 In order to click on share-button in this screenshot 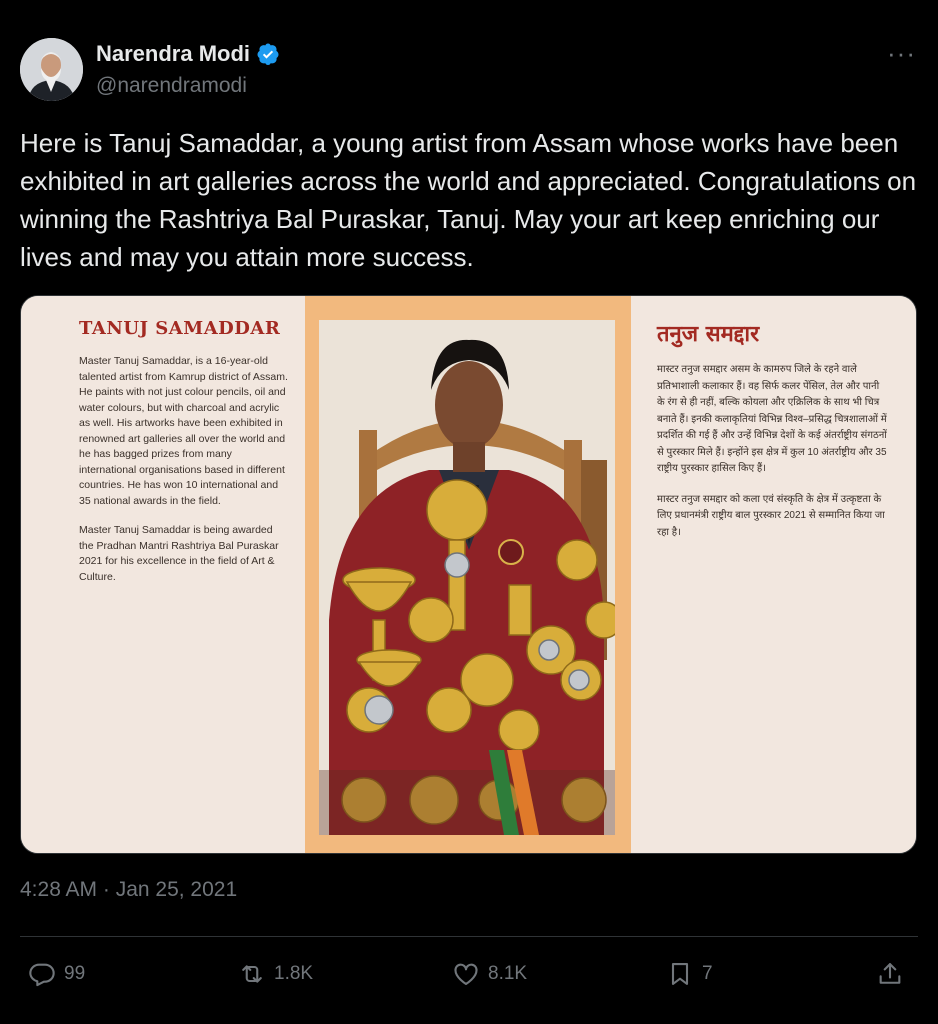, I will do `click(890, 974)`.